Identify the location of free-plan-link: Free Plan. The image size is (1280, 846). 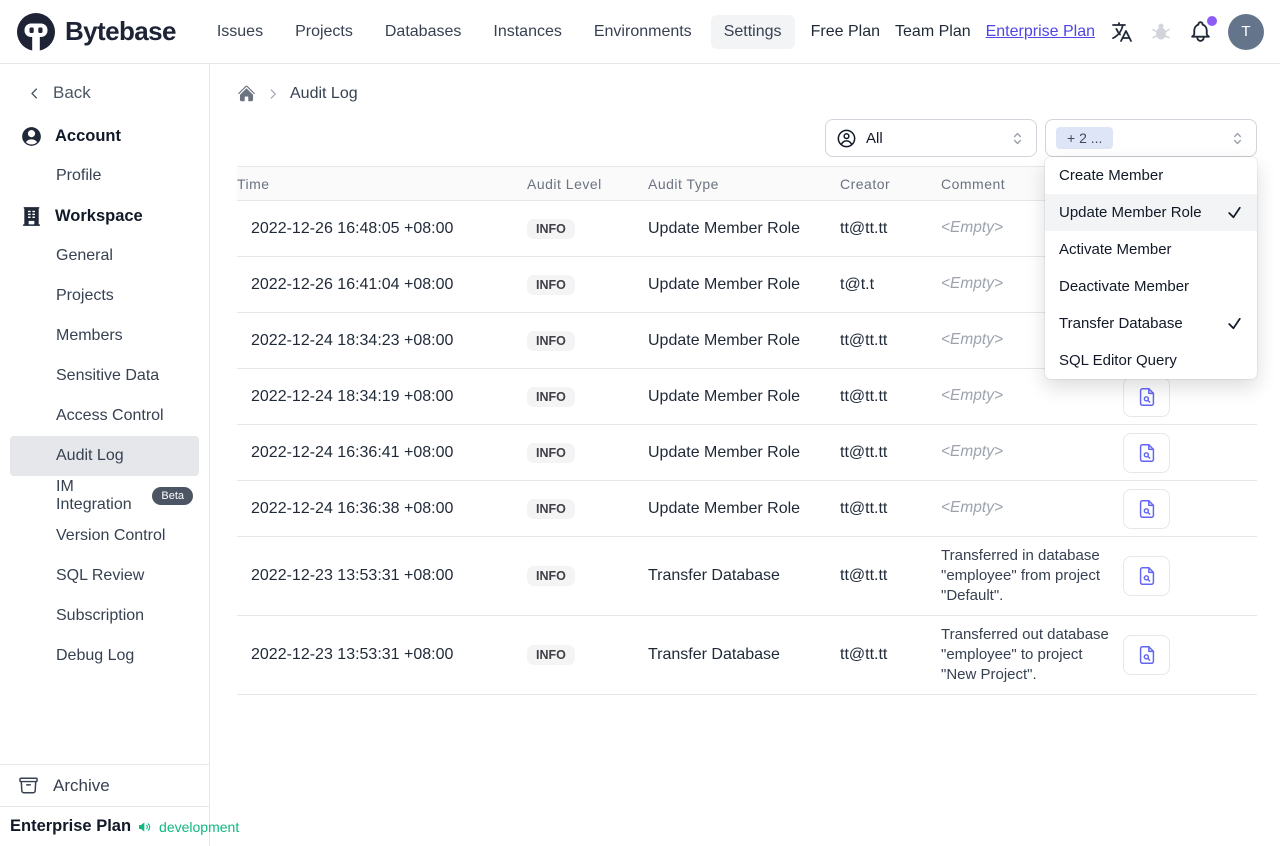
(845, 32).